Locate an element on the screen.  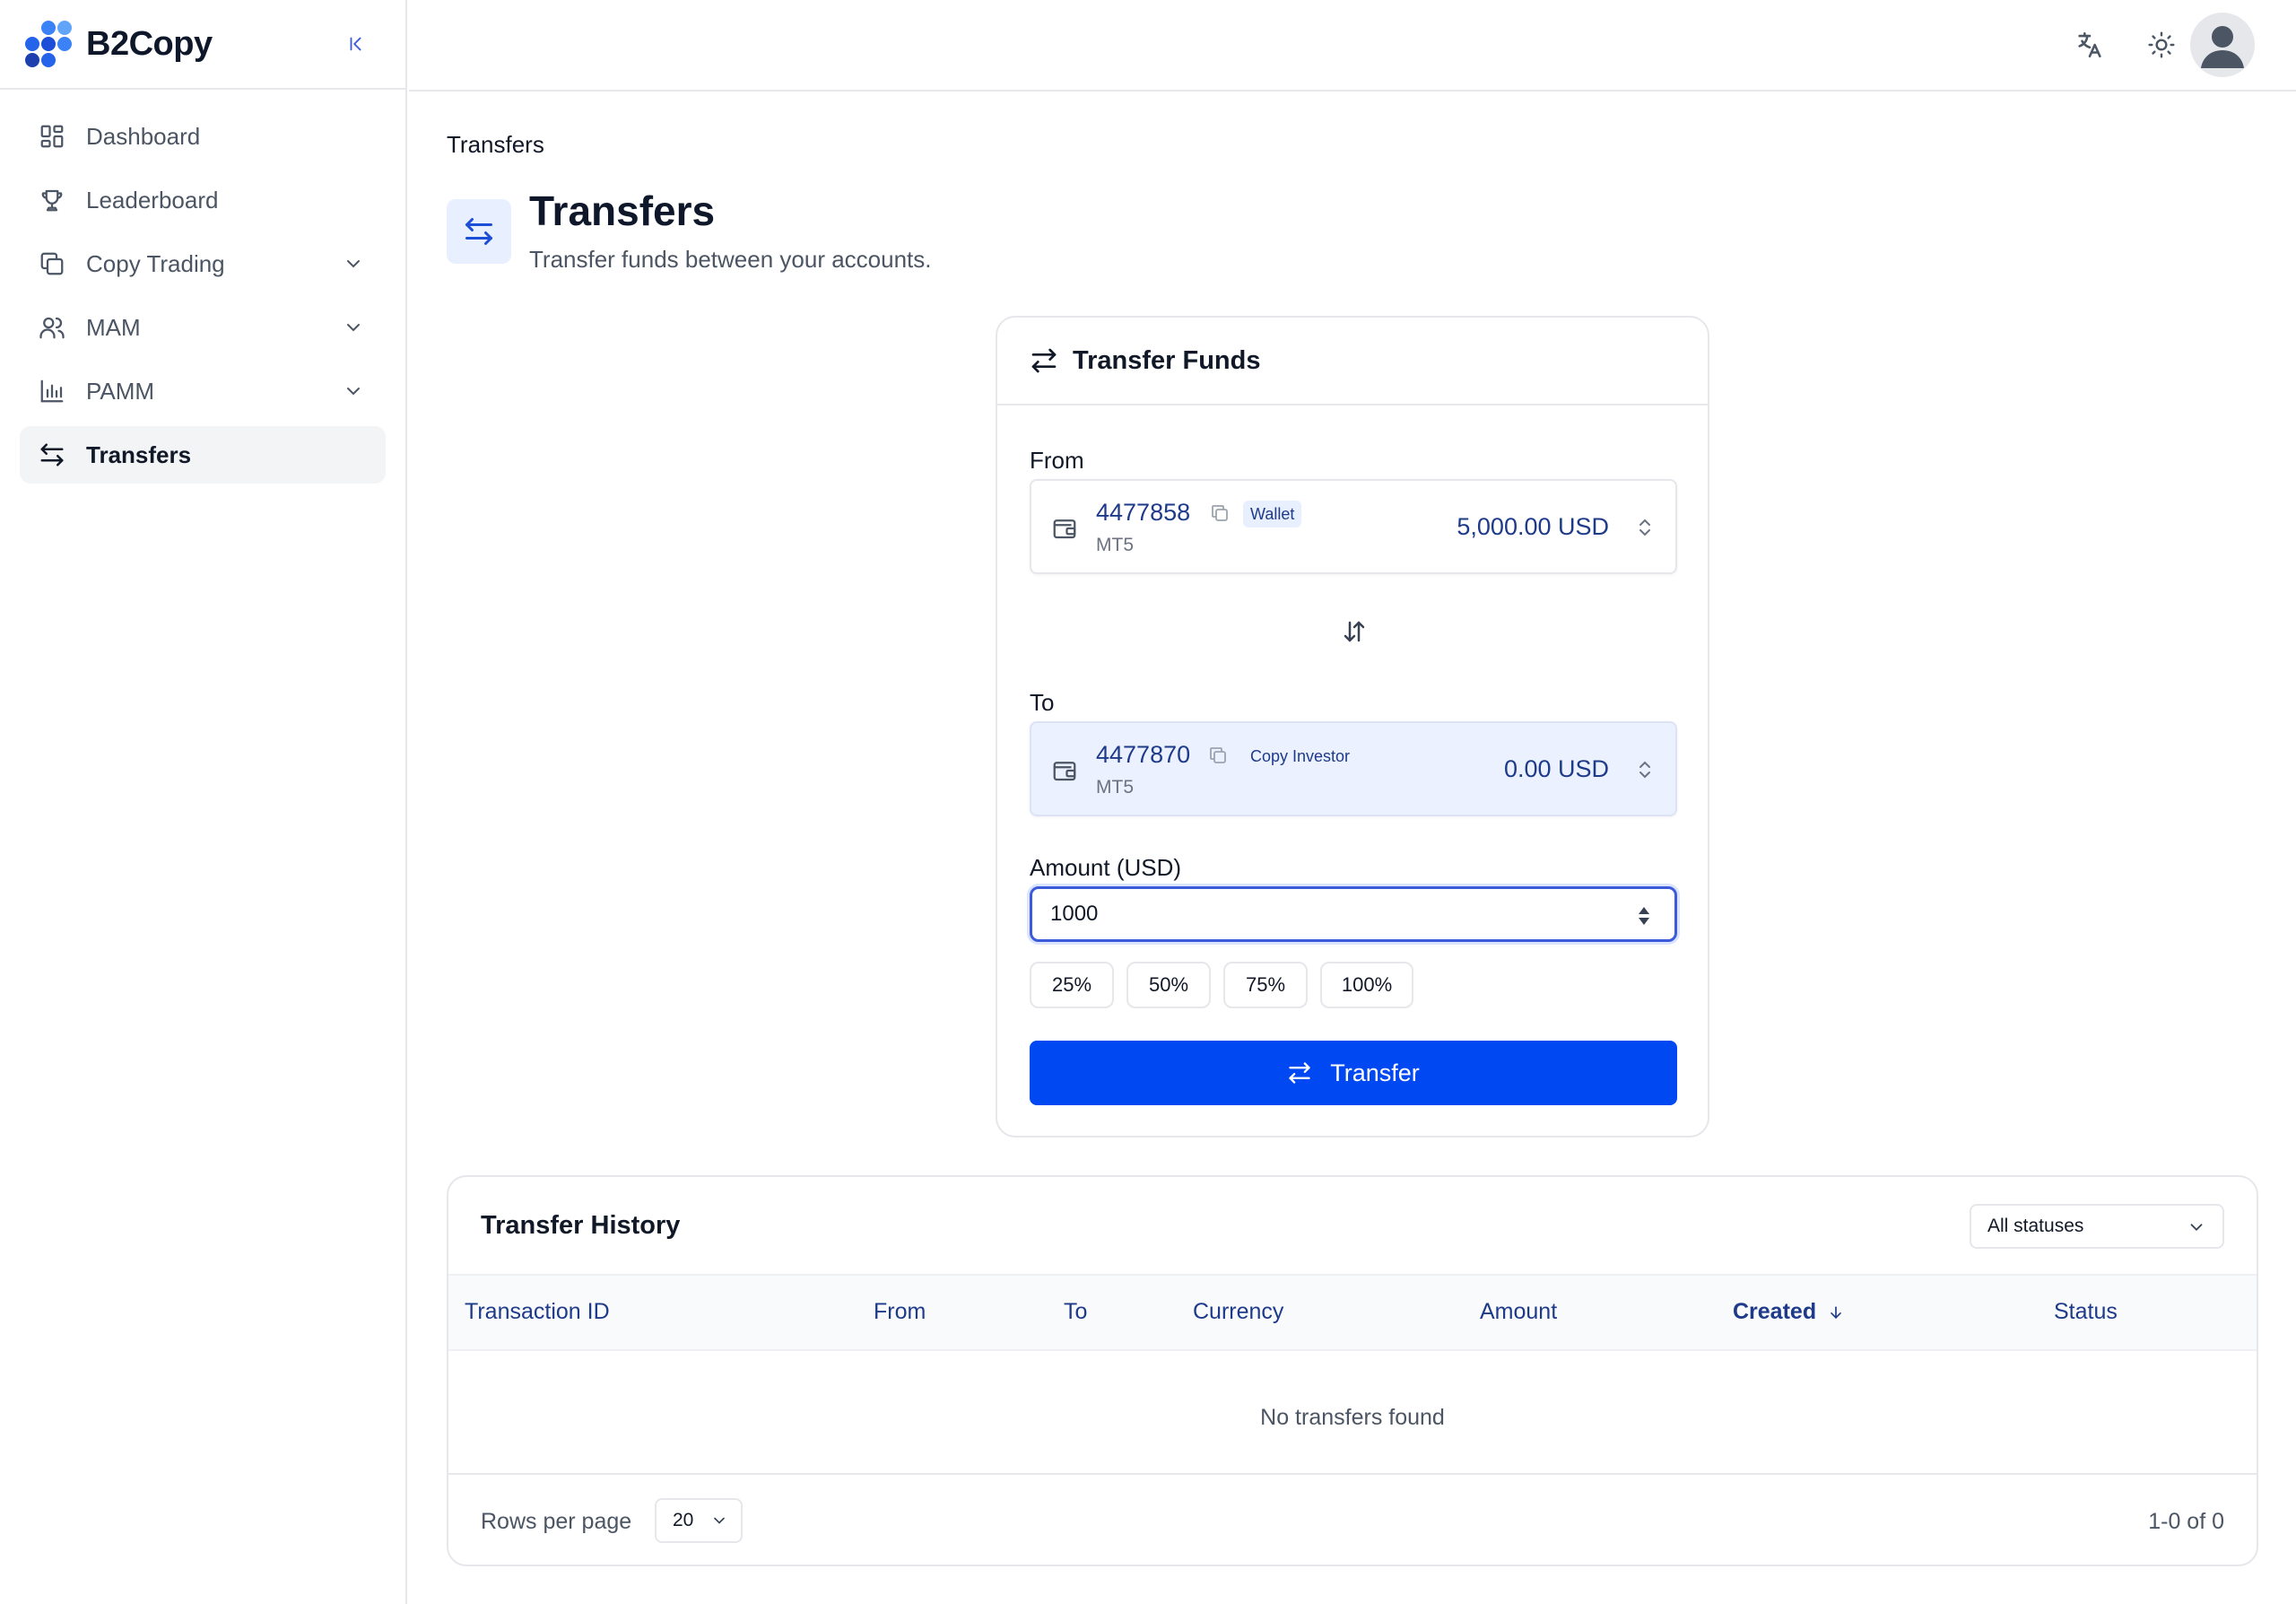
page-subtitle: Transfer funds between your accounts. is located at coordinates (730, 259).